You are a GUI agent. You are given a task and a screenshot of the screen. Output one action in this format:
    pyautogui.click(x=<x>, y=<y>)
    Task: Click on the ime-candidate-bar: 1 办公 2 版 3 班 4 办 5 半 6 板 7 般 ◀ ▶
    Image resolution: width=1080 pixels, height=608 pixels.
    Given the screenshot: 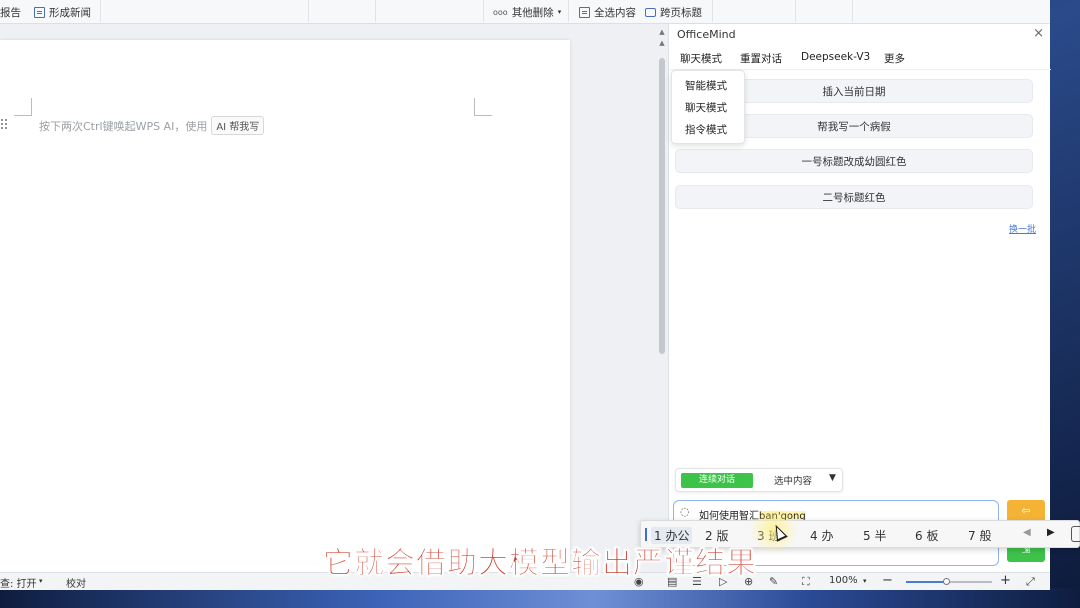 What is the action you would take?
    pyautogui.click(x=860, y=534)
    